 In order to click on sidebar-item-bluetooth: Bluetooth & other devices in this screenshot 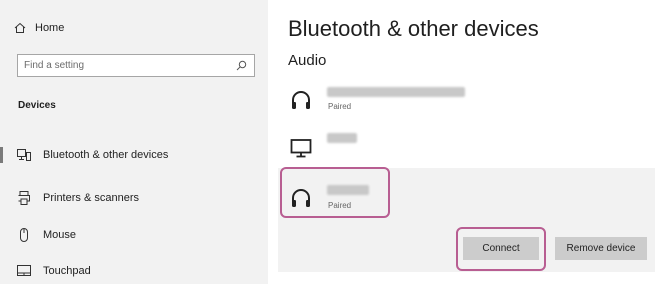, I will do `click(134, 155)`.